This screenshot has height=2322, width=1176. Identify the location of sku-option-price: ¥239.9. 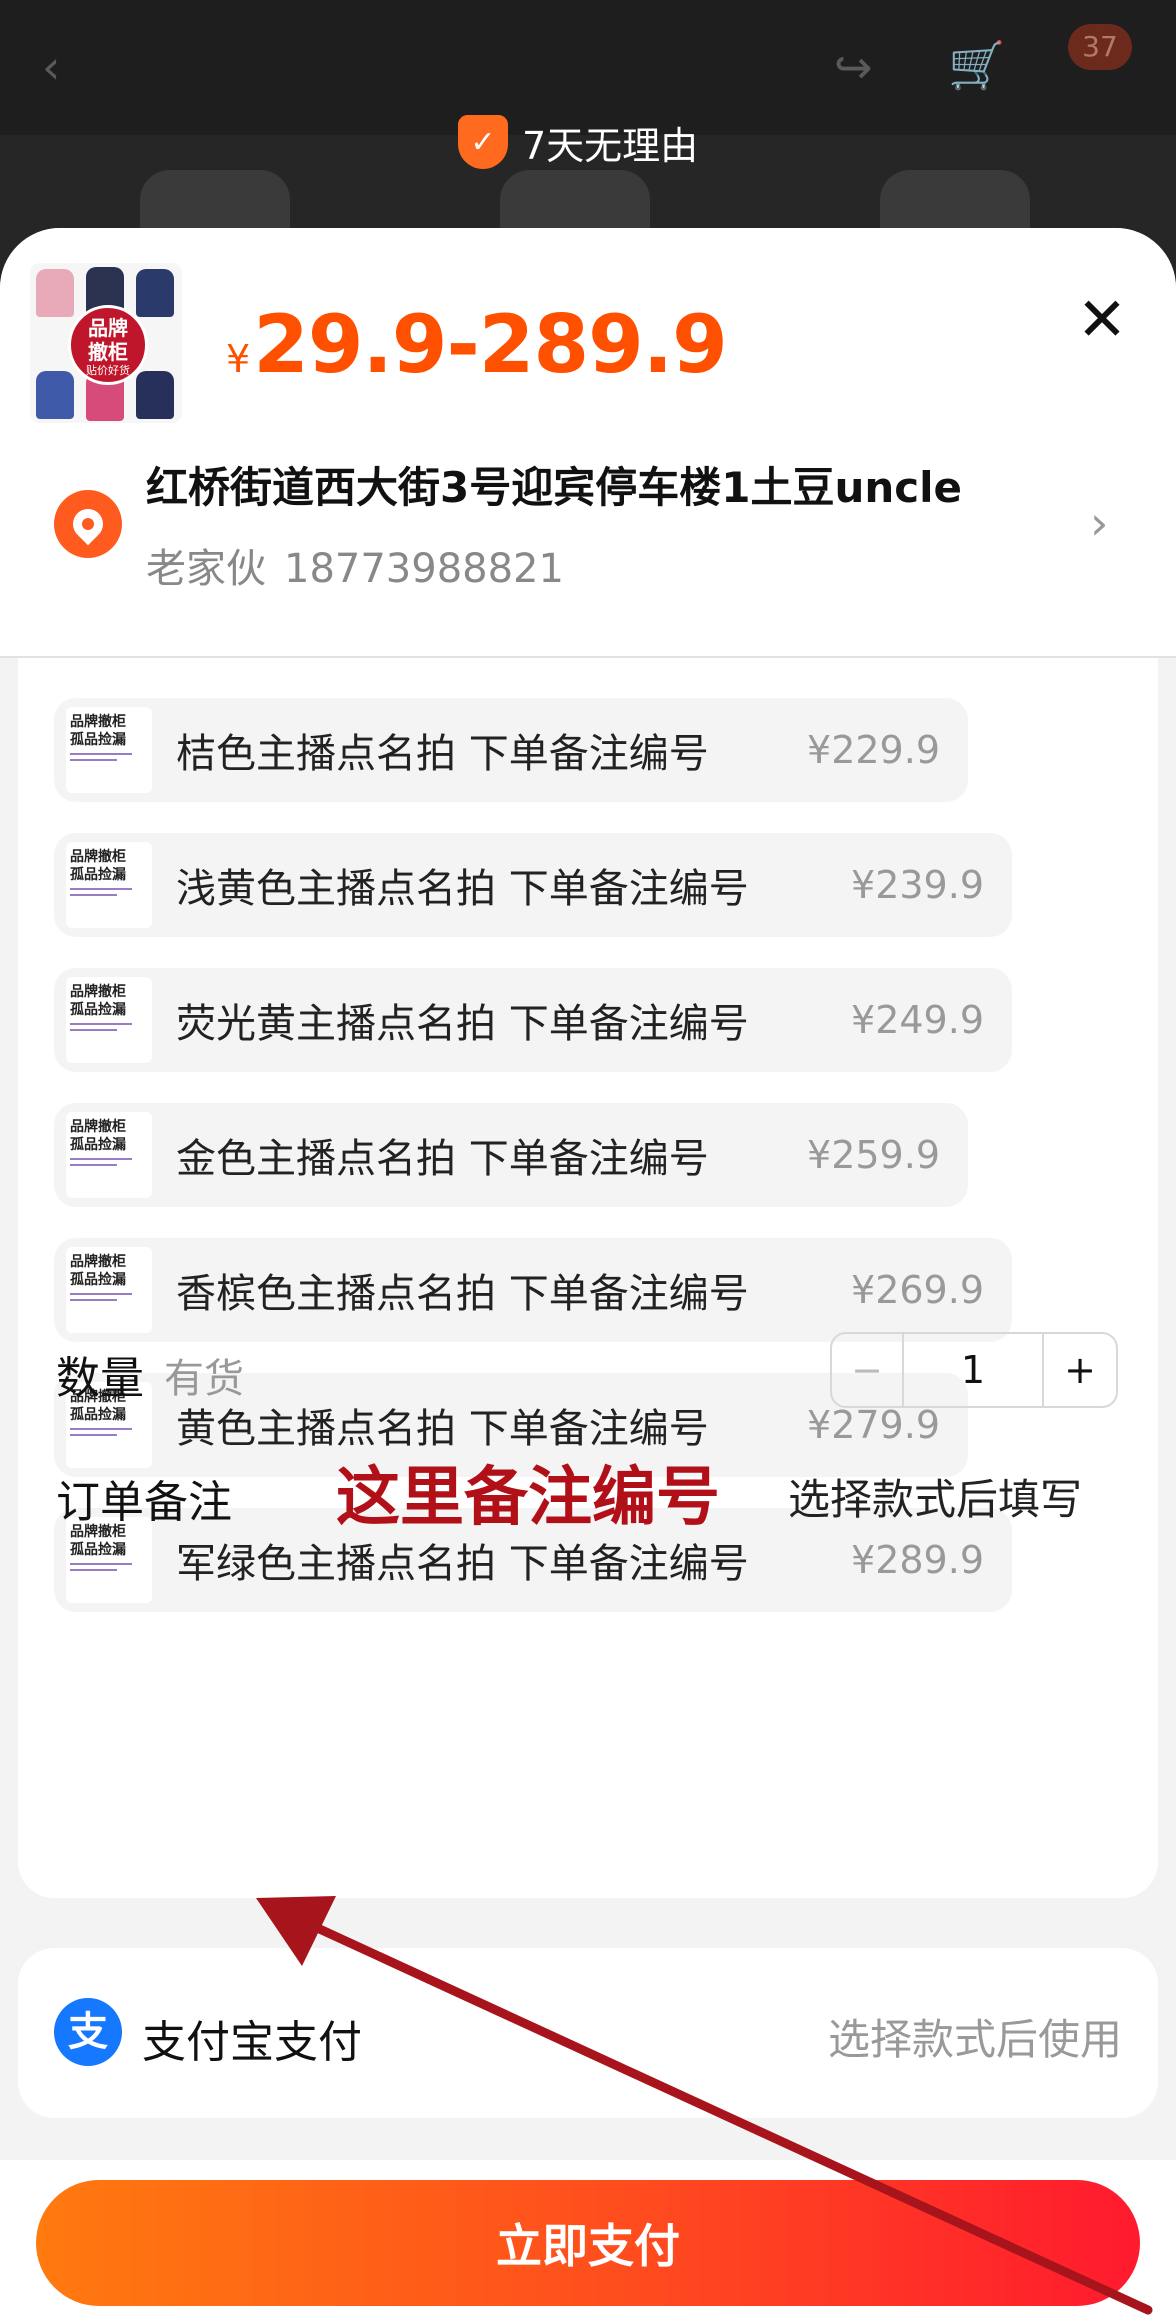
(917, 885).